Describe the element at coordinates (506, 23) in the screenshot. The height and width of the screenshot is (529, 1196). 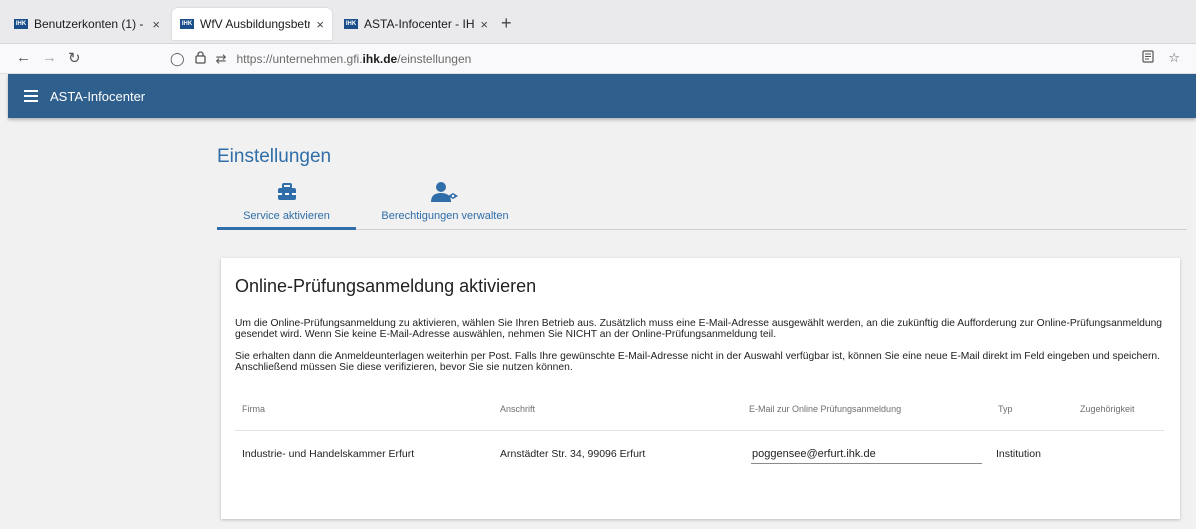
I see `new-tab-button: +` at that location.